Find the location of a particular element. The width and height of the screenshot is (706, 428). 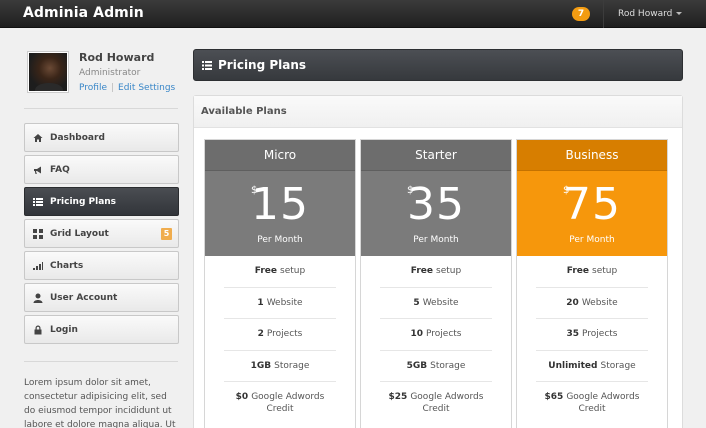

sidebar-item-pricing-plans: Pricing Plans is located at coordinates (101, 201).